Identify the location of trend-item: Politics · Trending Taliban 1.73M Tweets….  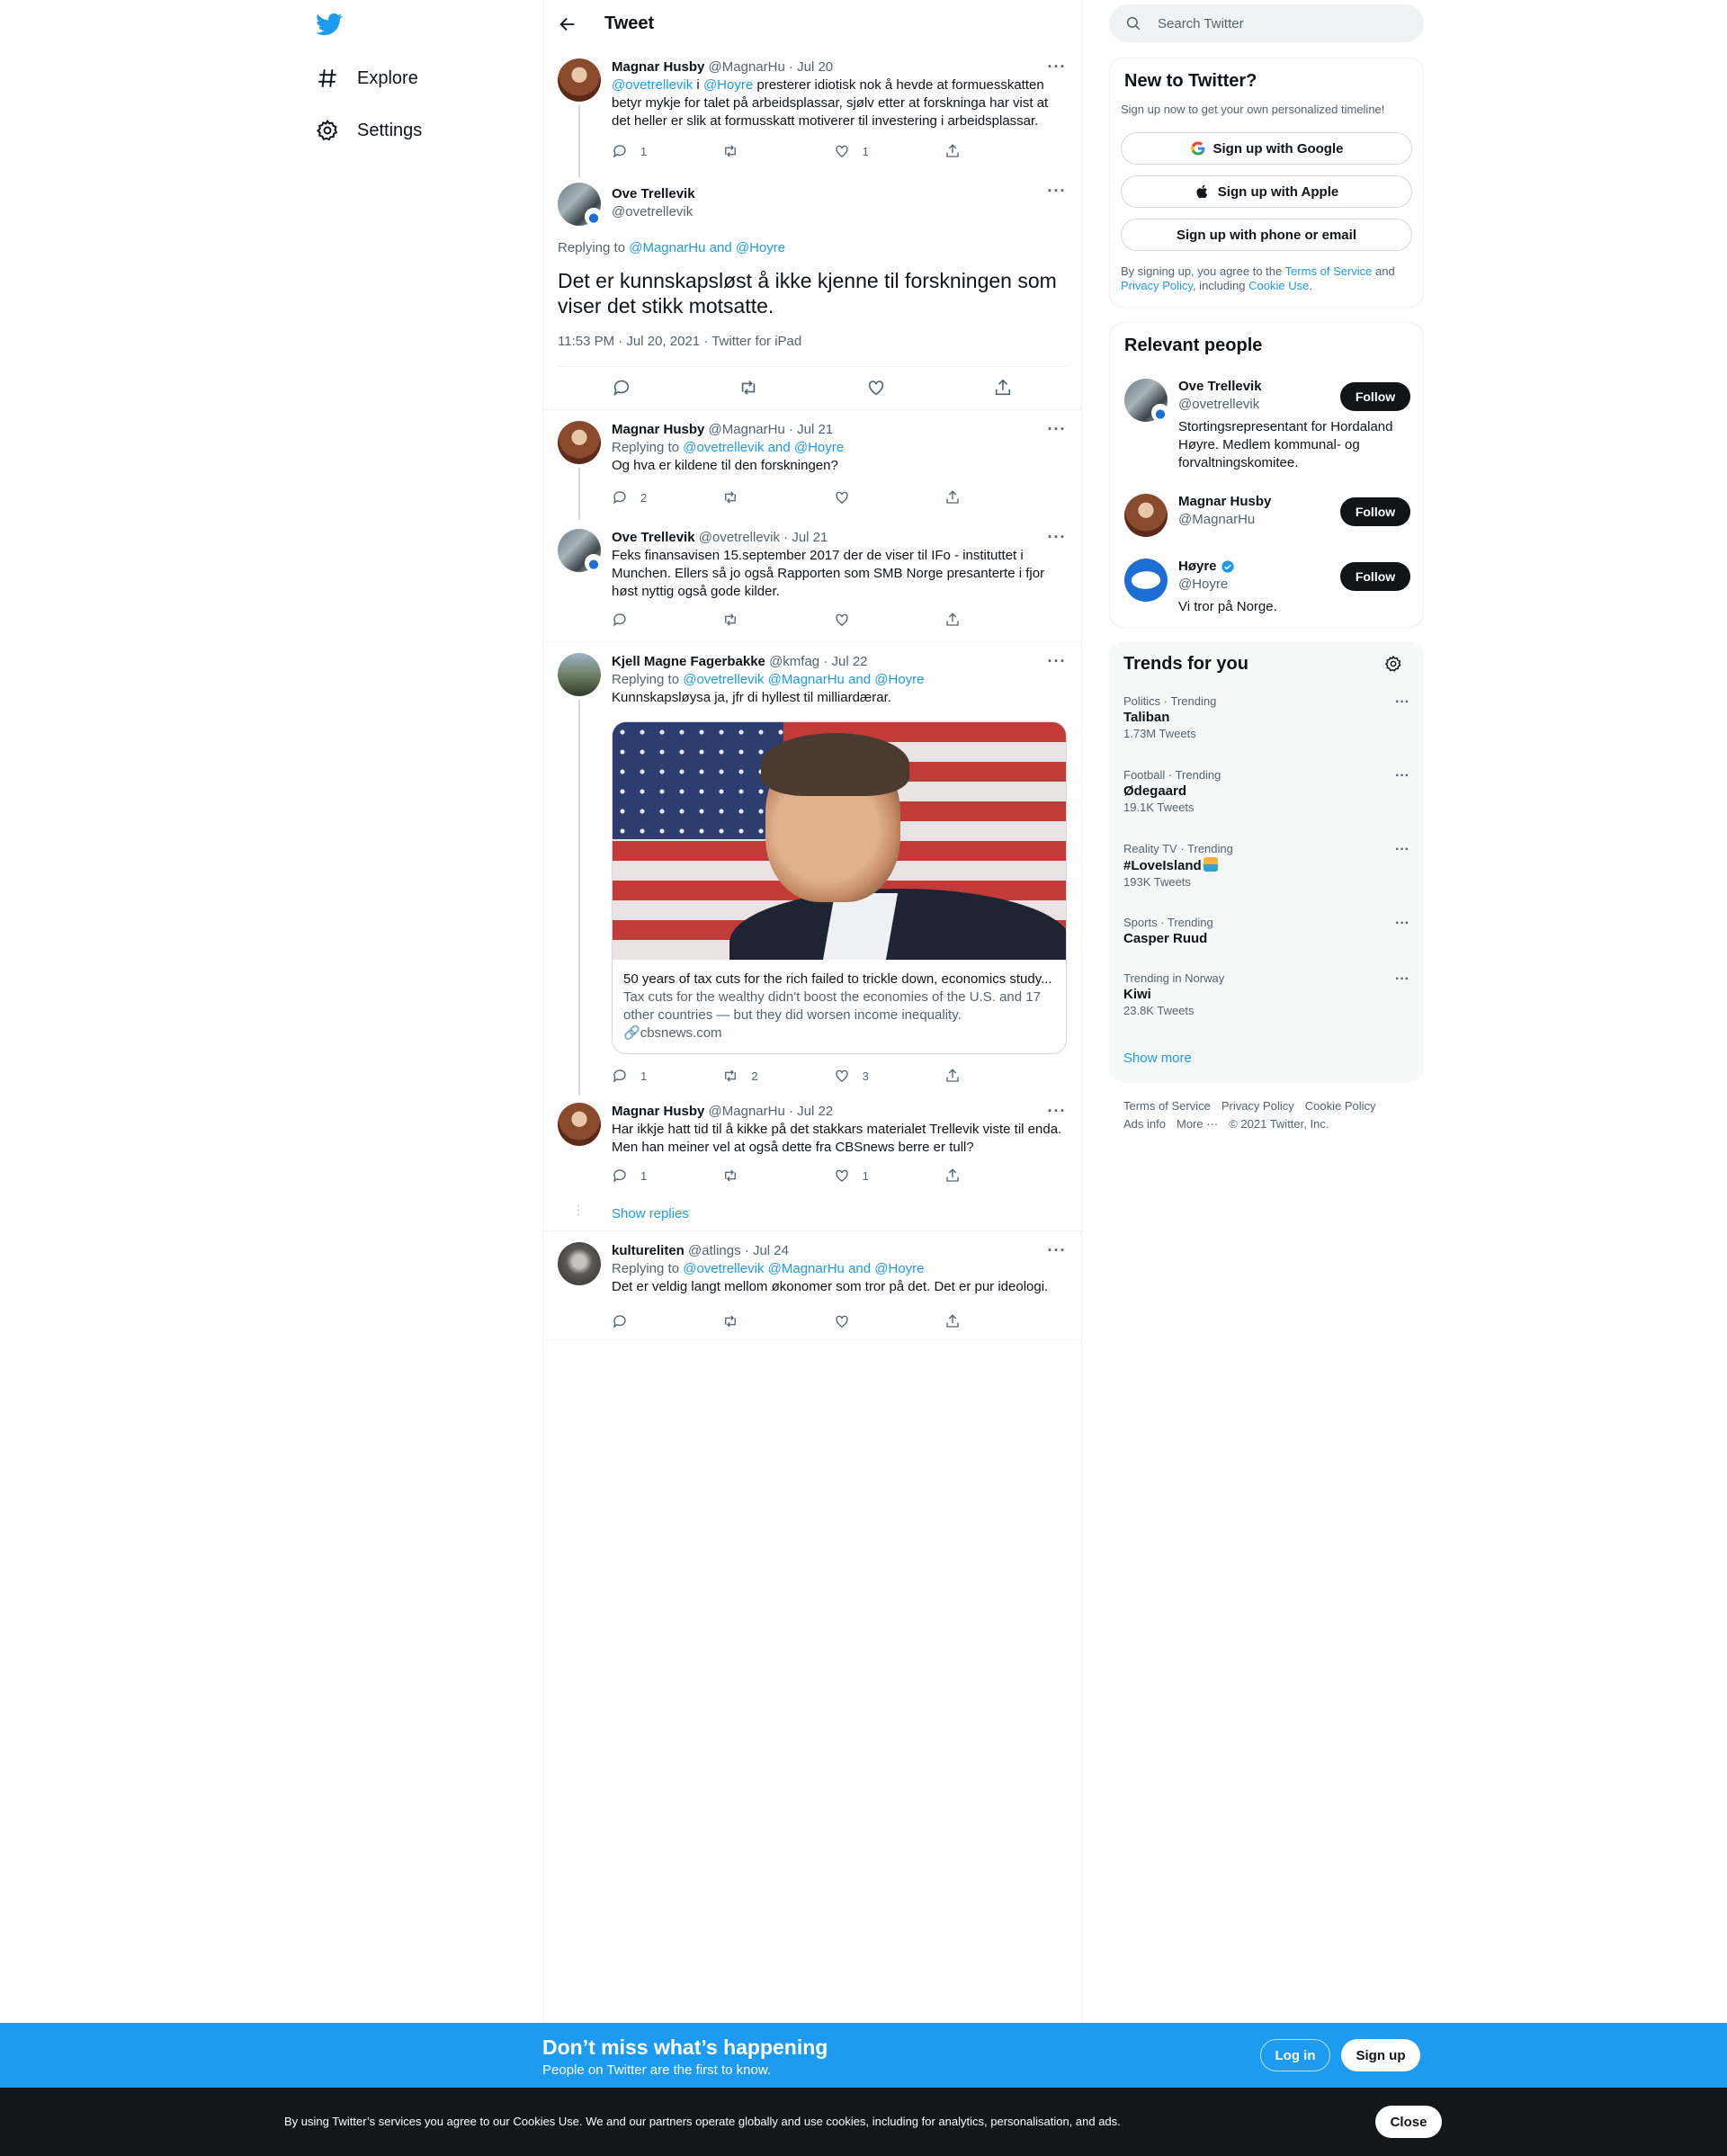
(1266, 717).